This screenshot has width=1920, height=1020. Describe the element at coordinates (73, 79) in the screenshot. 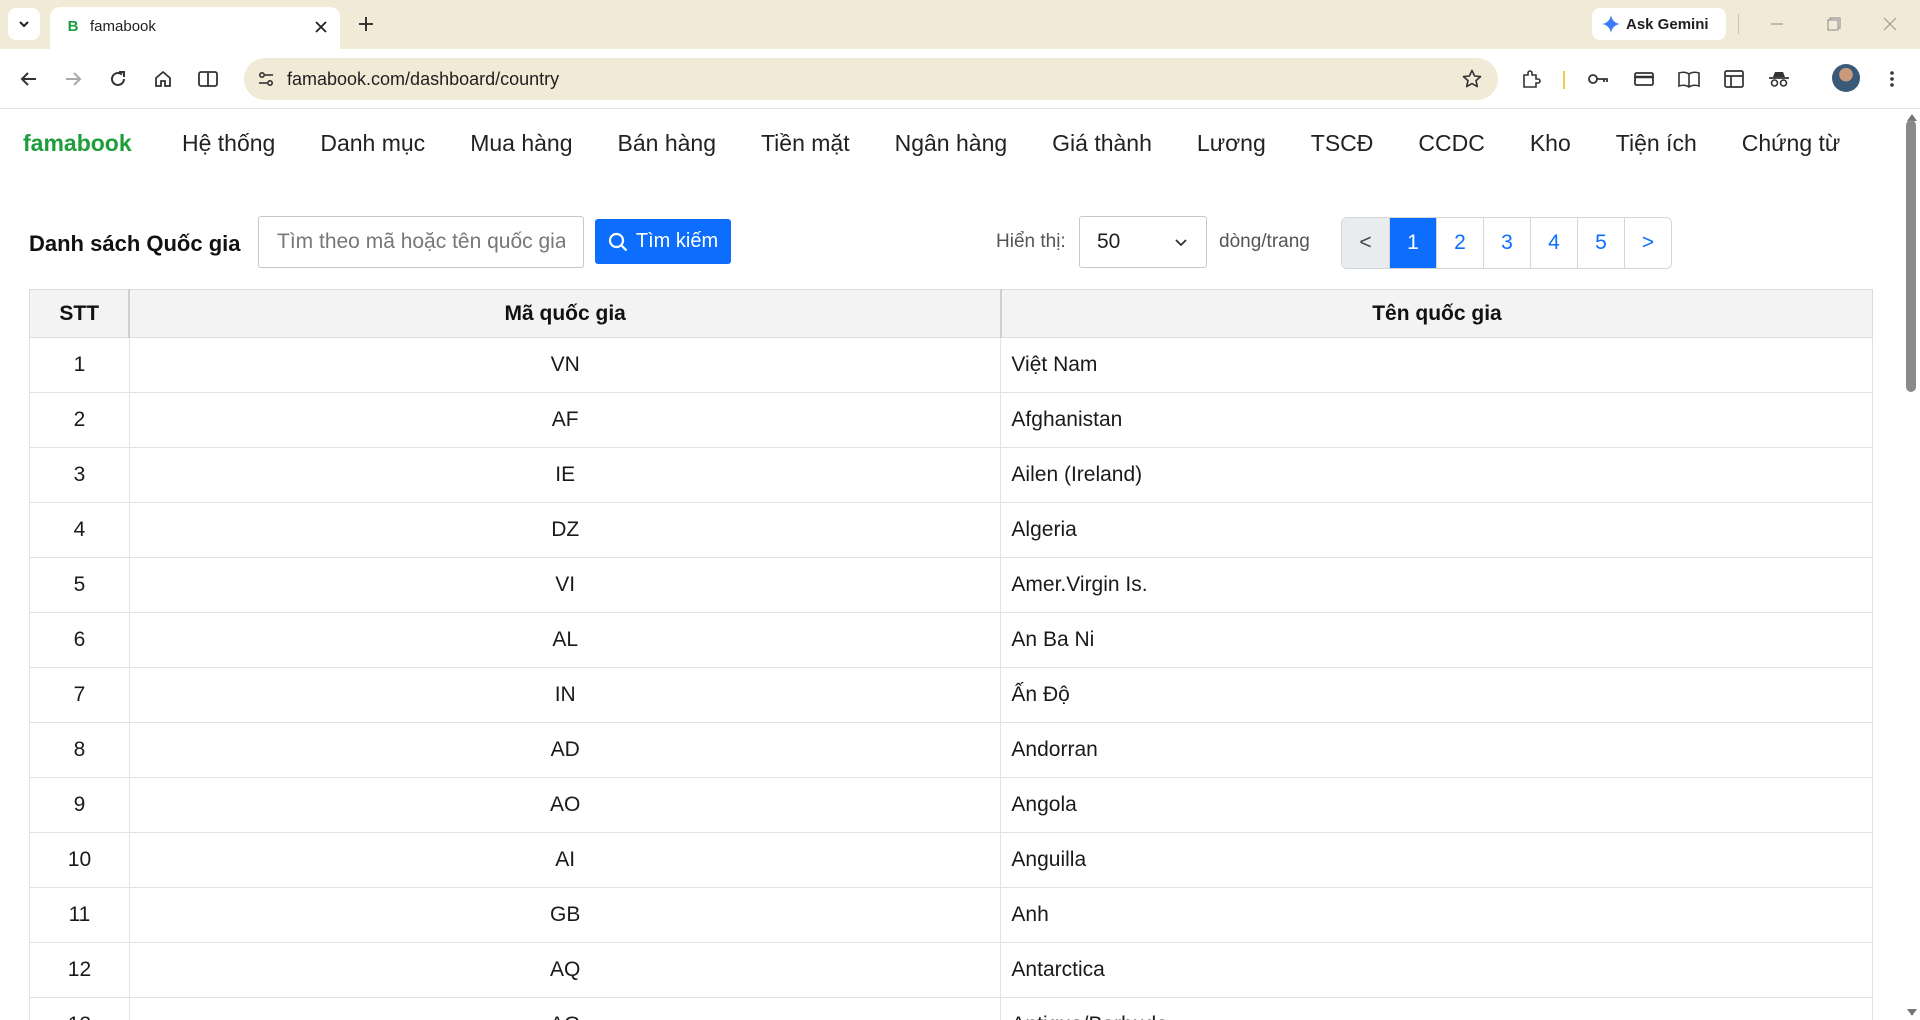

I see `forward-button` at that location.